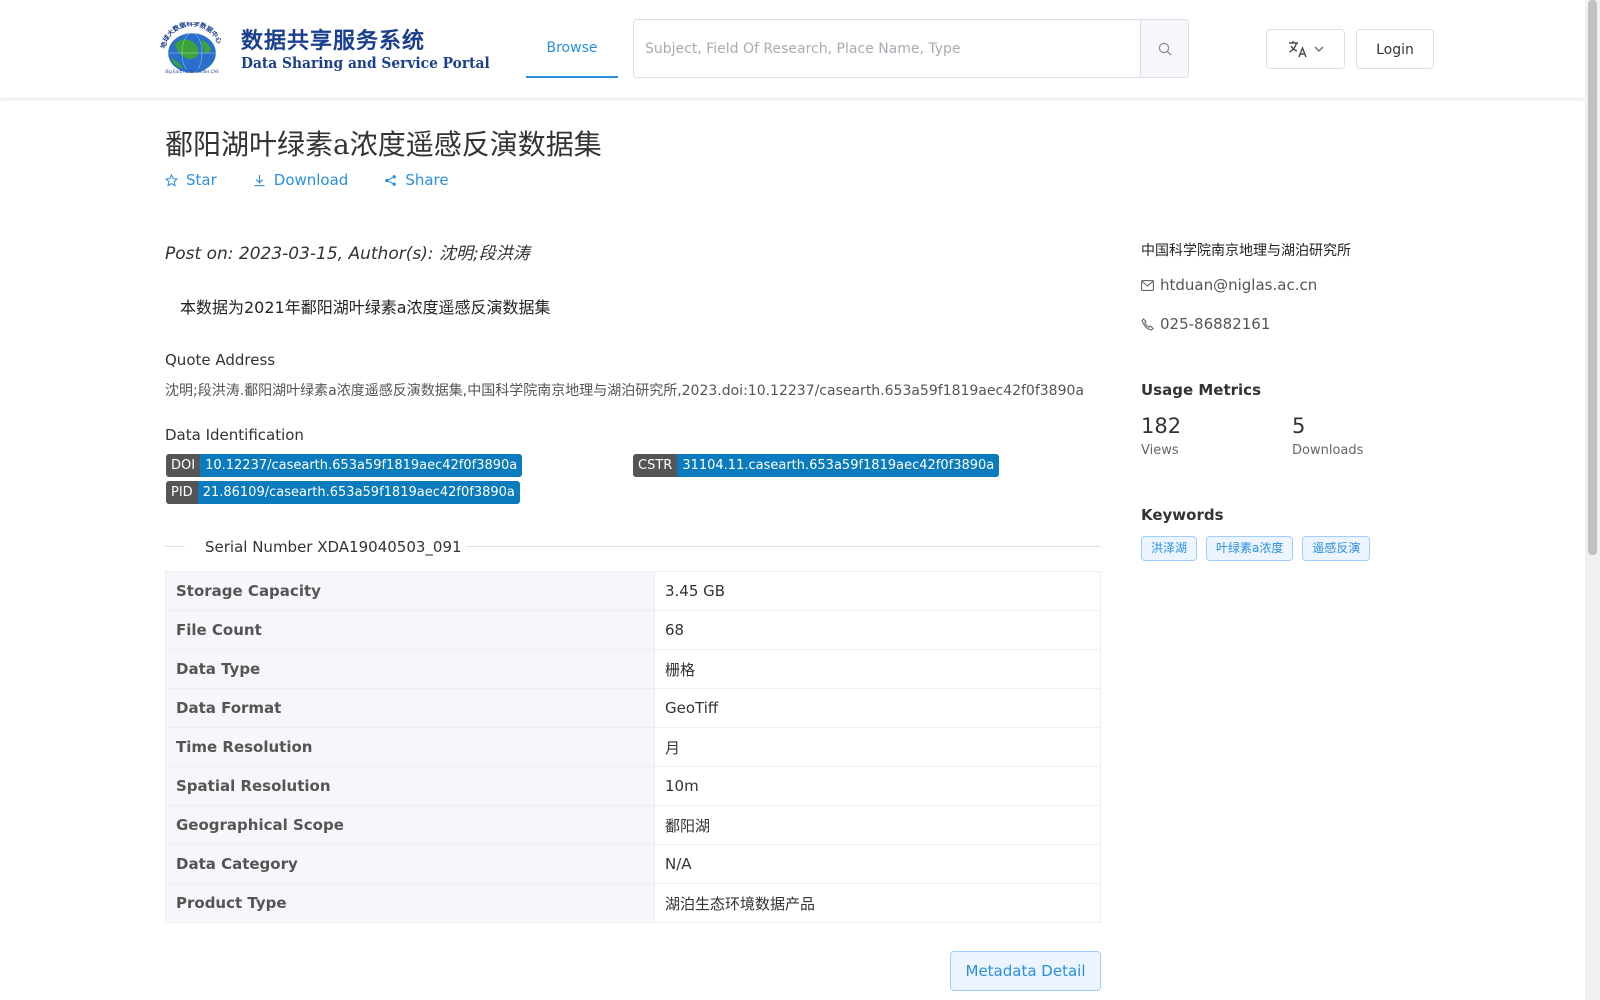 Image resolution: width=1600 pixels, height=1000 pixels. I want to click on page-title: 鄱阳湖叶绿素a浓度遥感反演数据集, so click(383, 144).